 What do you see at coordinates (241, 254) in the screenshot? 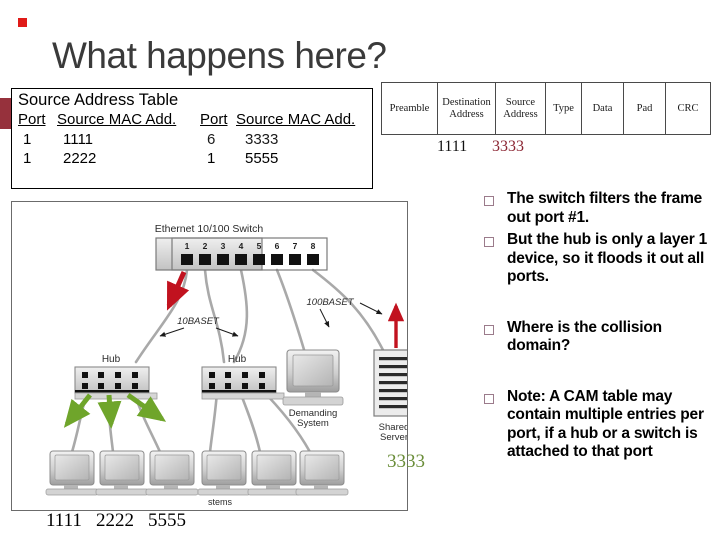
I see `ethernet-switch: 1 2 3 4 5 6 7 8` at bounding box center [241, 254].